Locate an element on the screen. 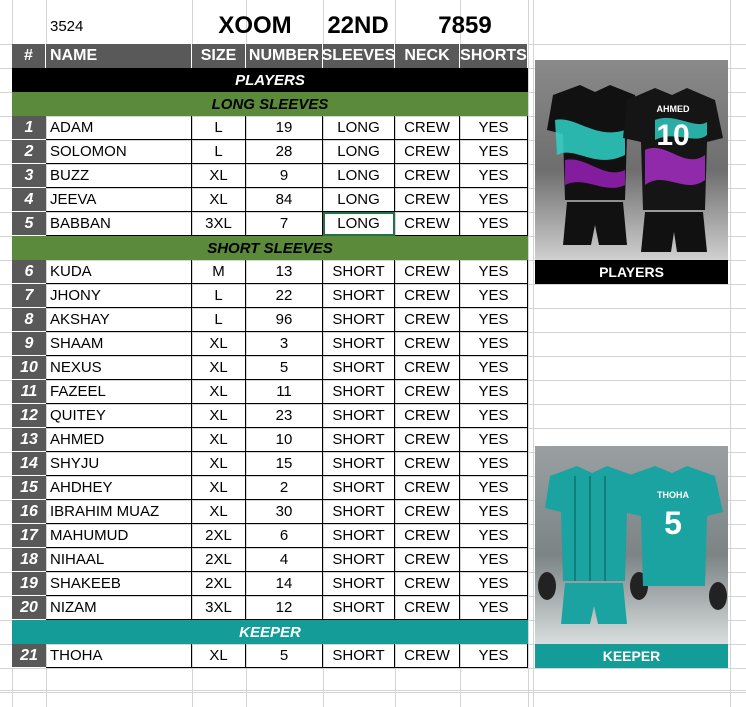  header-number: NUMBER is located at coordinates (284, 56).